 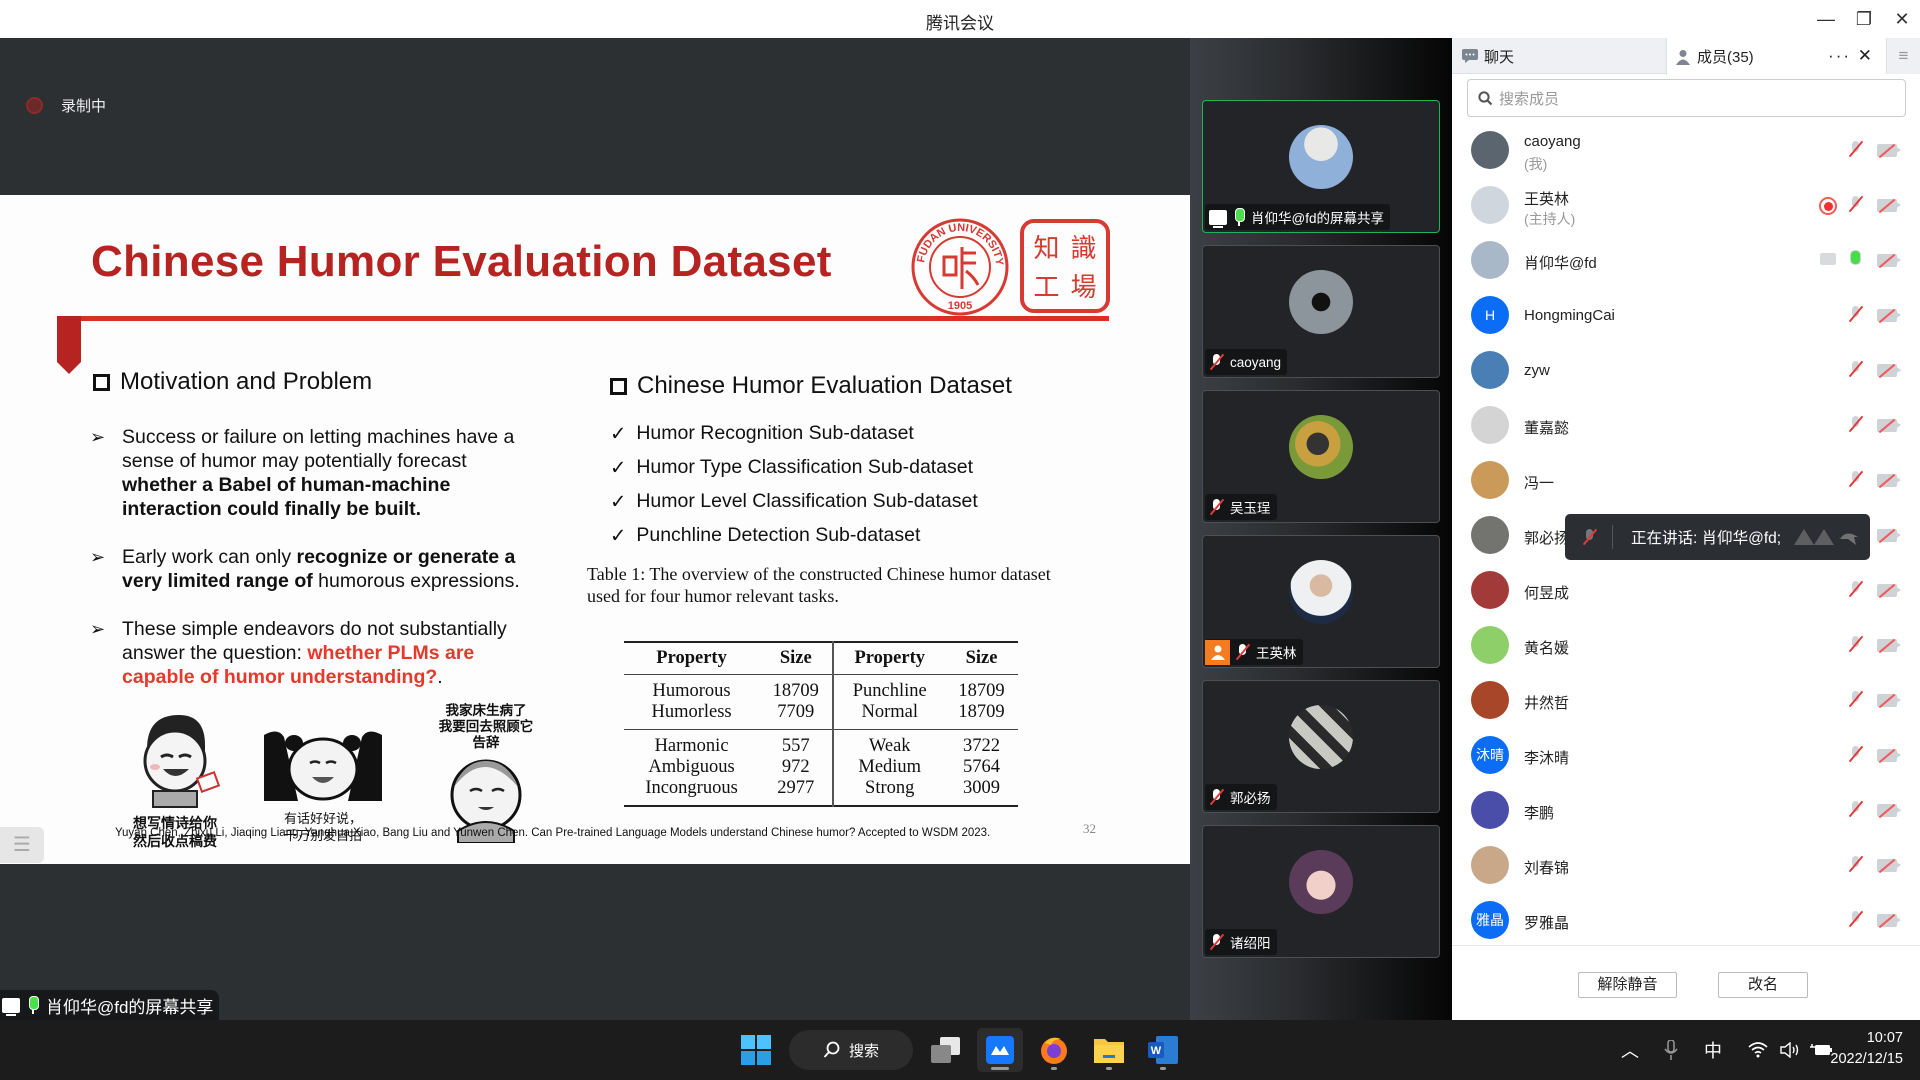 I want to click on system-clock: 10:07 2022/12/15, so click(x=1866, y=1049).